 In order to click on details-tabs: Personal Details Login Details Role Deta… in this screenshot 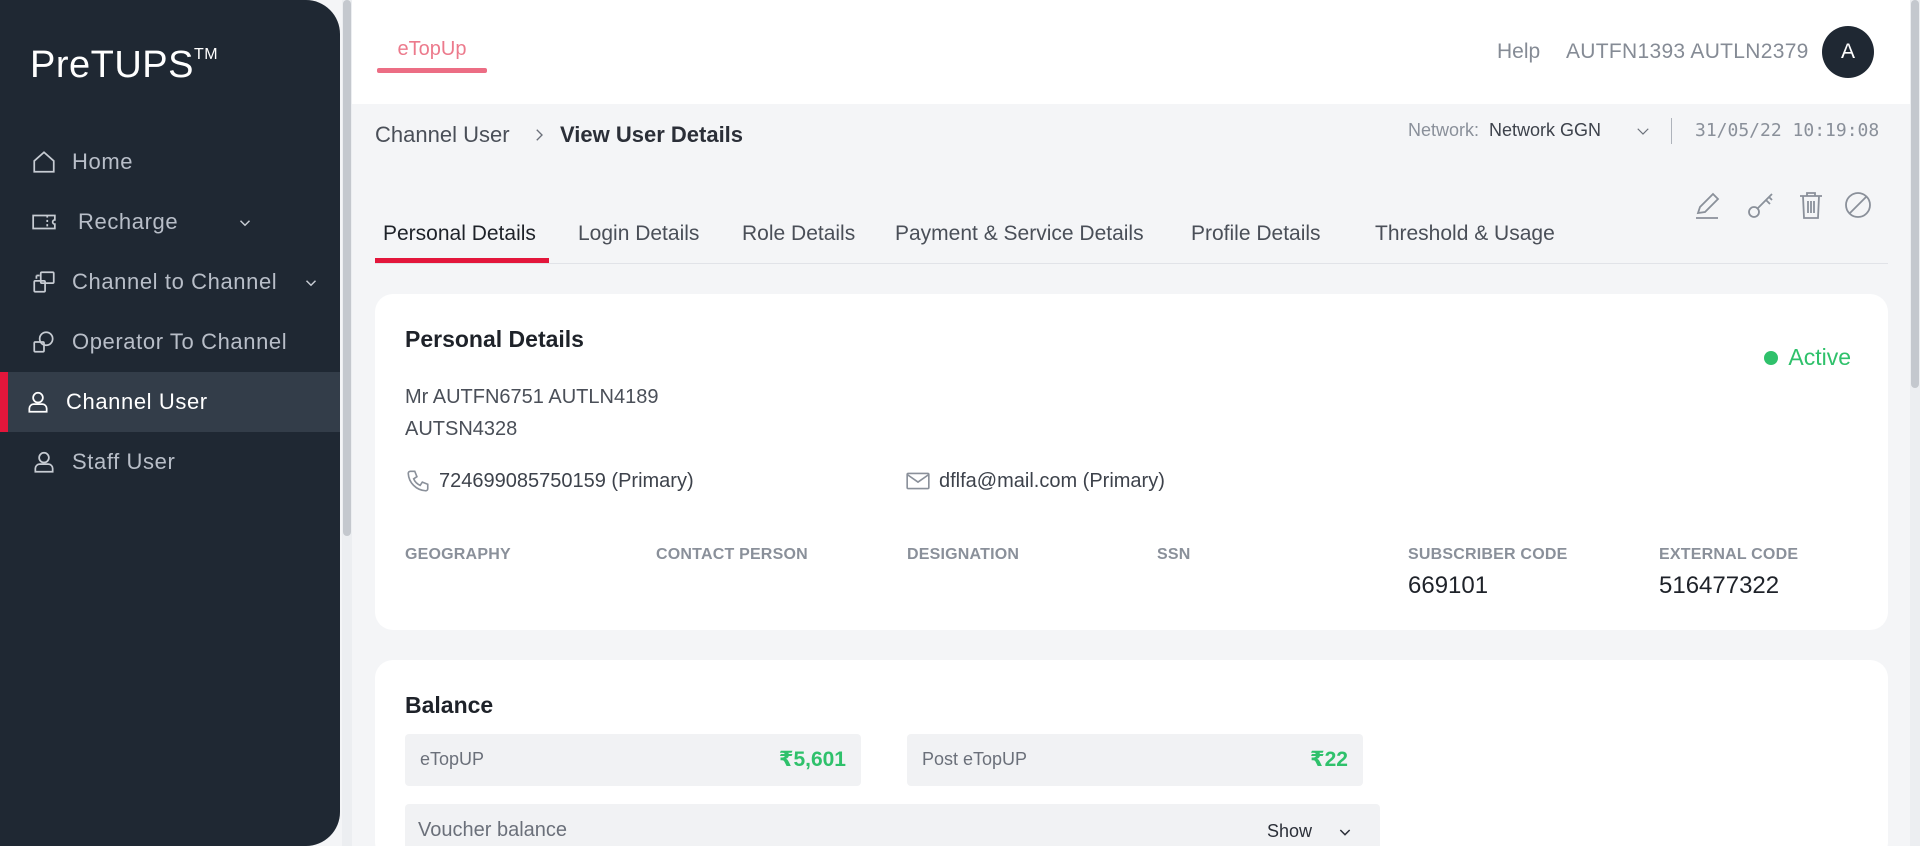, I will do `click(1131, 241)`.